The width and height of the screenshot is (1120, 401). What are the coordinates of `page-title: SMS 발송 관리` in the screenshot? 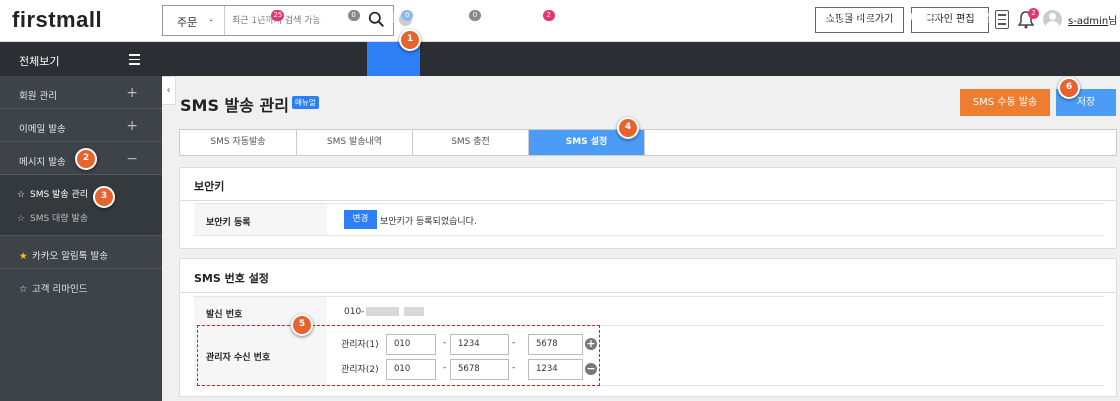 It's located at (234, 105).